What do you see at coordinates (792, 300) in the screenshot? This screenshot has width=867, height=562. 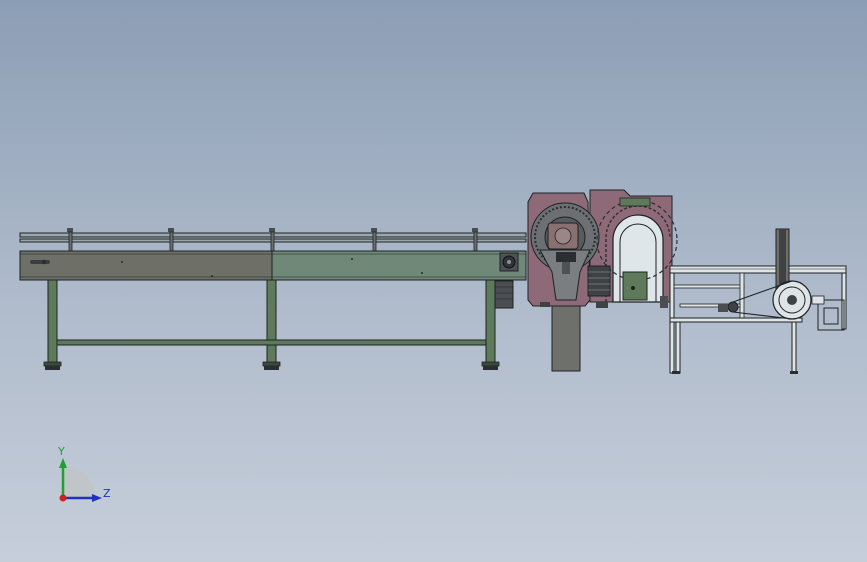 I see `tension-pulley` at bounding box center [792, 300].